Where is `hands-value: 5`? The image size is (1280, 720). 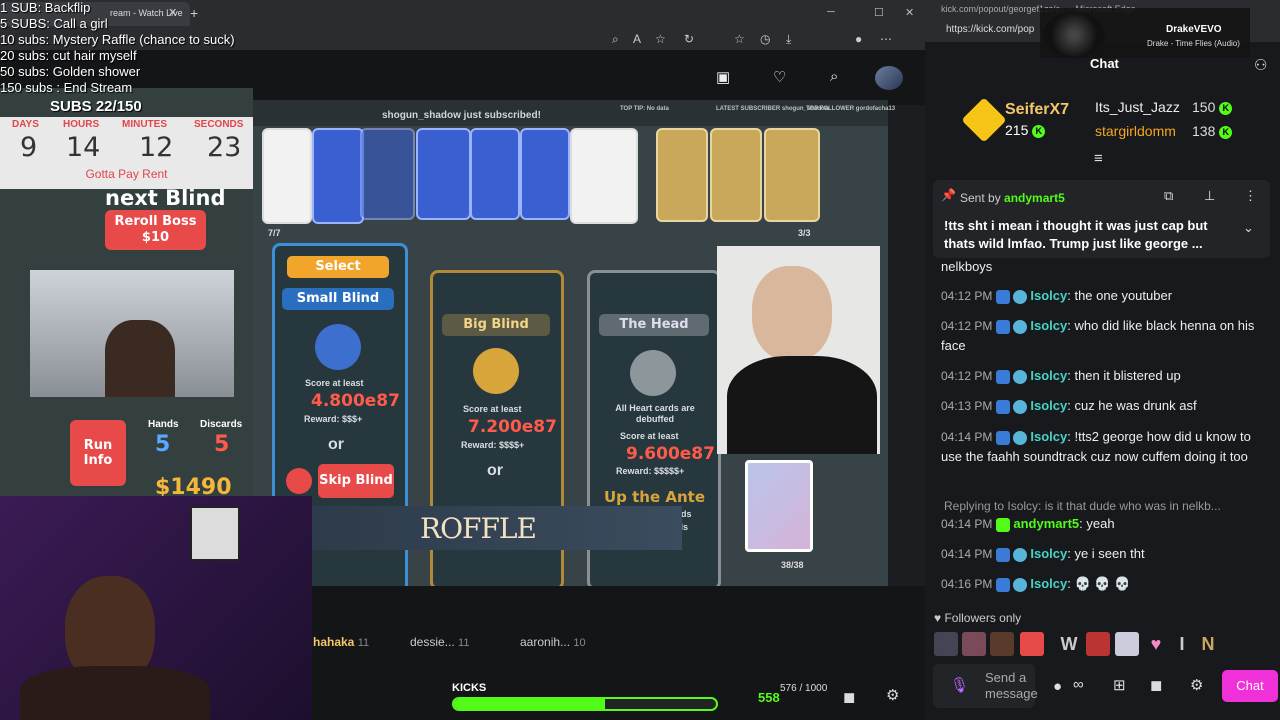
hands-value: 5 is located at coordinates (163, 444).